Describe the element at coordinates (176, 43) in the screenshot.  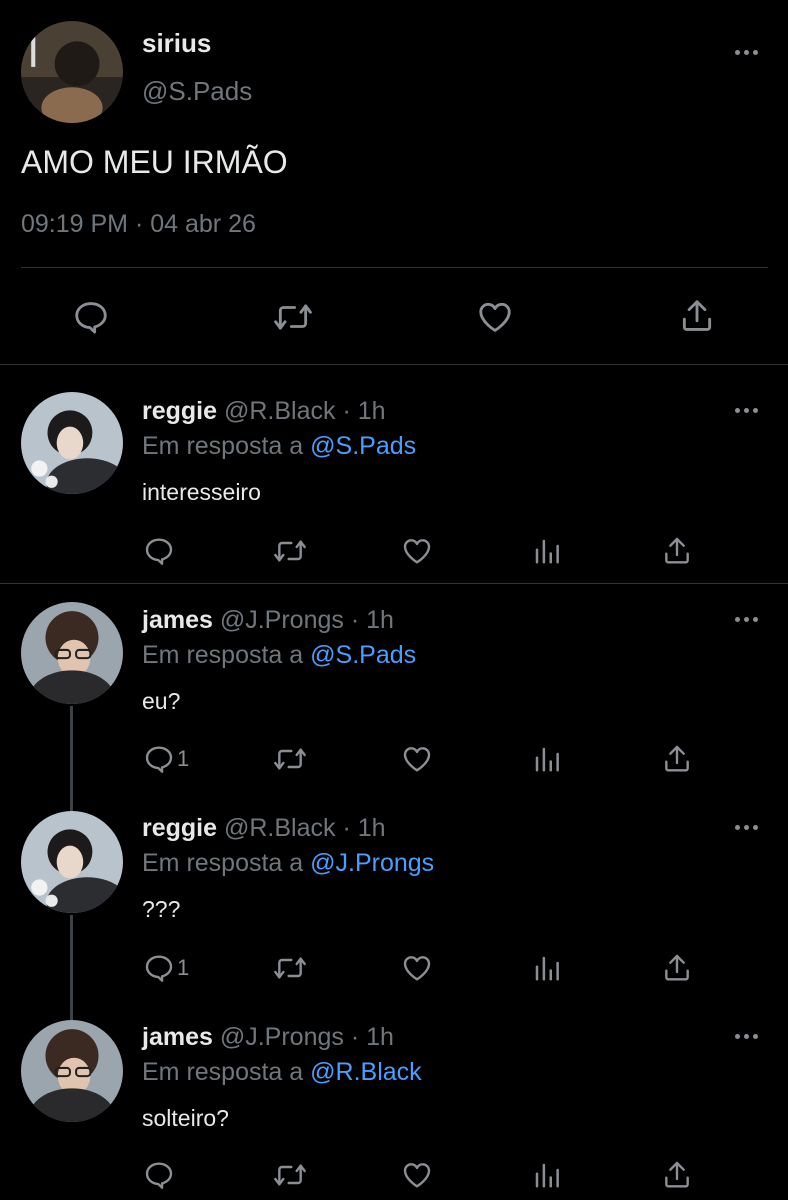
I see `author-name: sirius` at that location.